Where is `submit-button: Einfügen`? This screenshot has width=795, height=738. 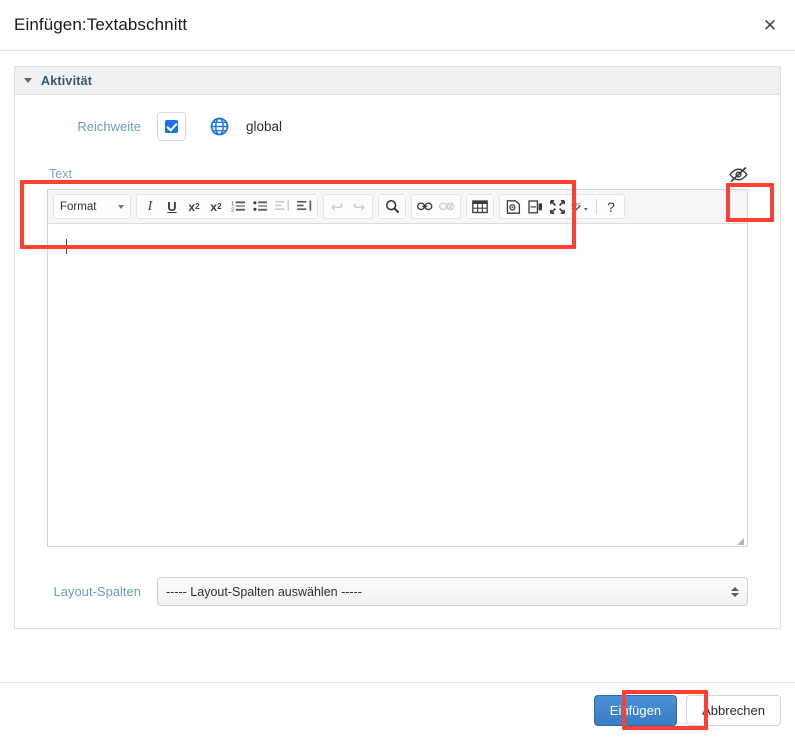 submit-button: Einfügen is located at coordinates (635, 710).